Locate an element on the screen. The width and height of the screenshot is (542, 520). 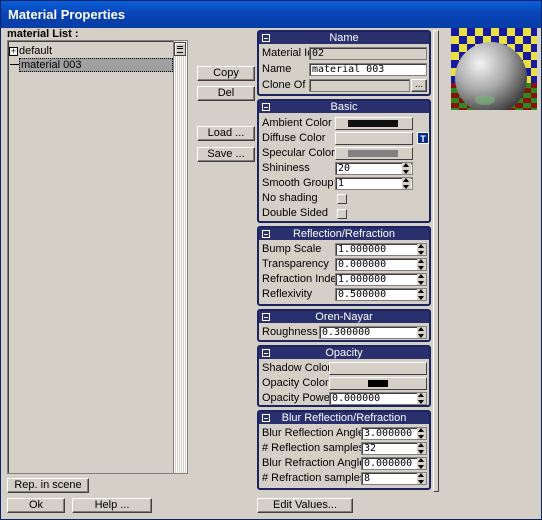
refraction-samples-label: # Refraction samples is located at coordinates (314, 478).